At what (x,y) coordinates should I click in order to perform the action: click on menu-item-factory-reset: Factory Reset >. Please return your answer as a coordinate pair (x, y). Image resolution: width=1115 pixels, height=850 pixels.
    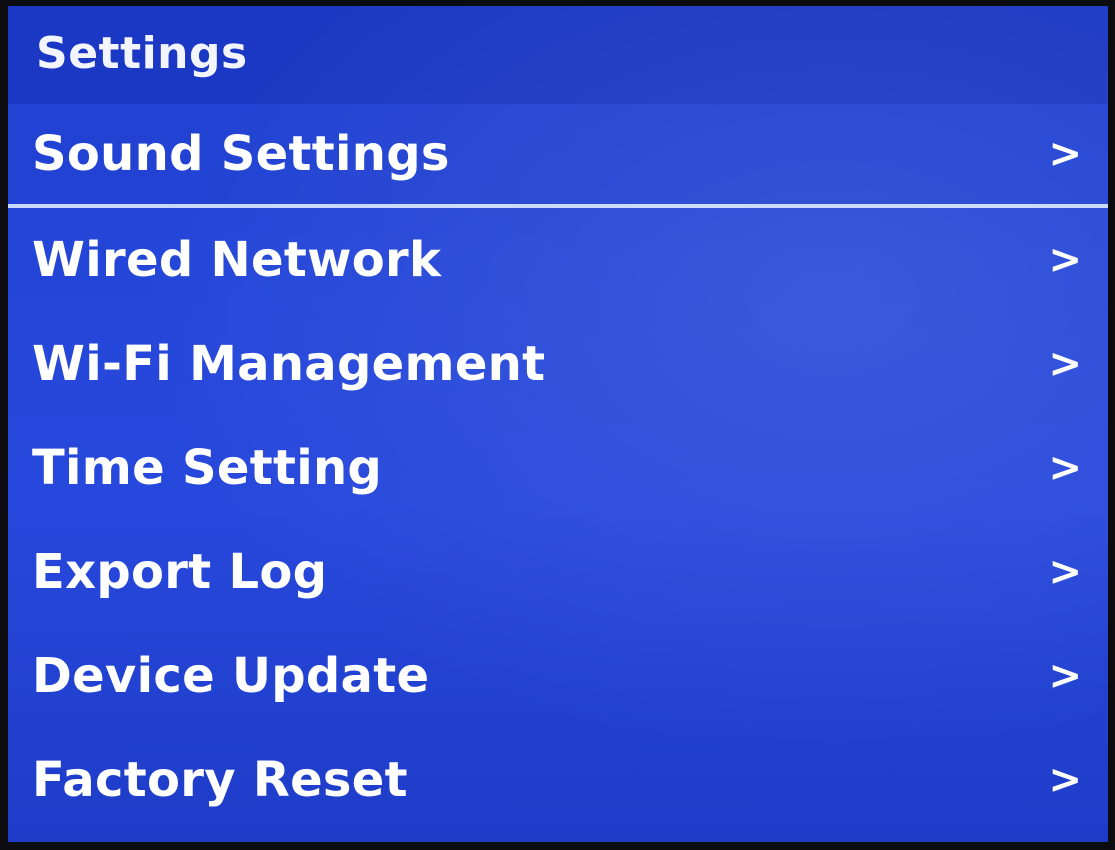
    Looking at the image, I should click on (558, 780).